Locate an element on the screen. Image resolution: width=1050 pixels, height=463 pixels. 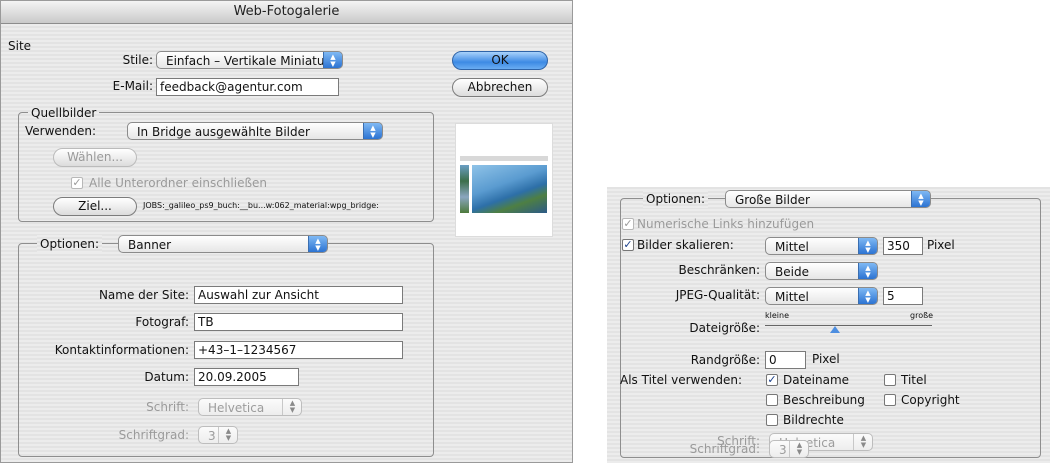
ok-button: OK is located at coordinates (500, 60).